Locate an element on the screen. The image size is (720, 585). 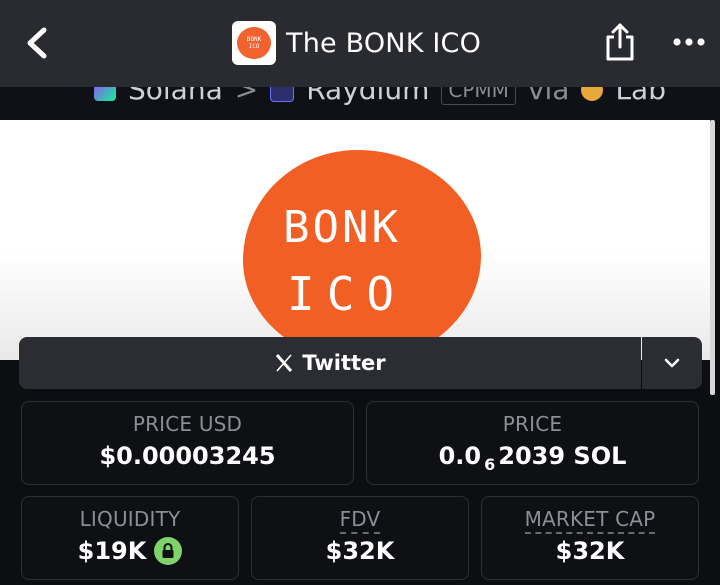
breadcrumb-chain: Solana is located at coordinates (175, 96).